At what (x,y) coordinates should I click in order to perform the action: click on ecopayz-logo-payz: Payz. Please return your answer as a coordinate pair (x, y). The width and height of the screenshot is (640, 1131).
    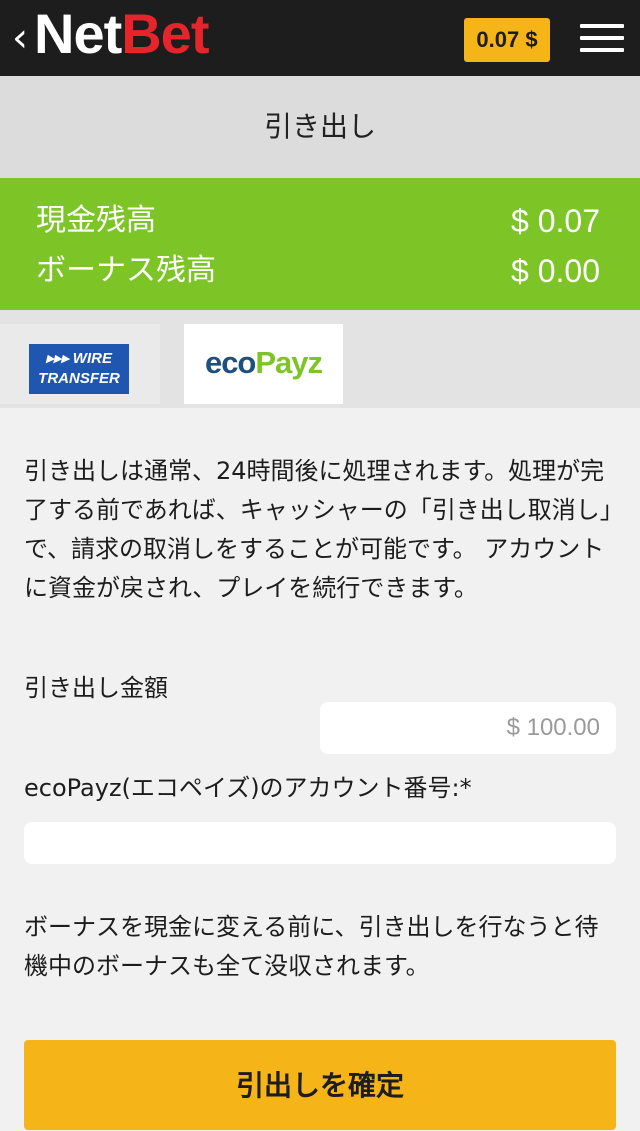
    Looking at the image, I should click on (289, 362).